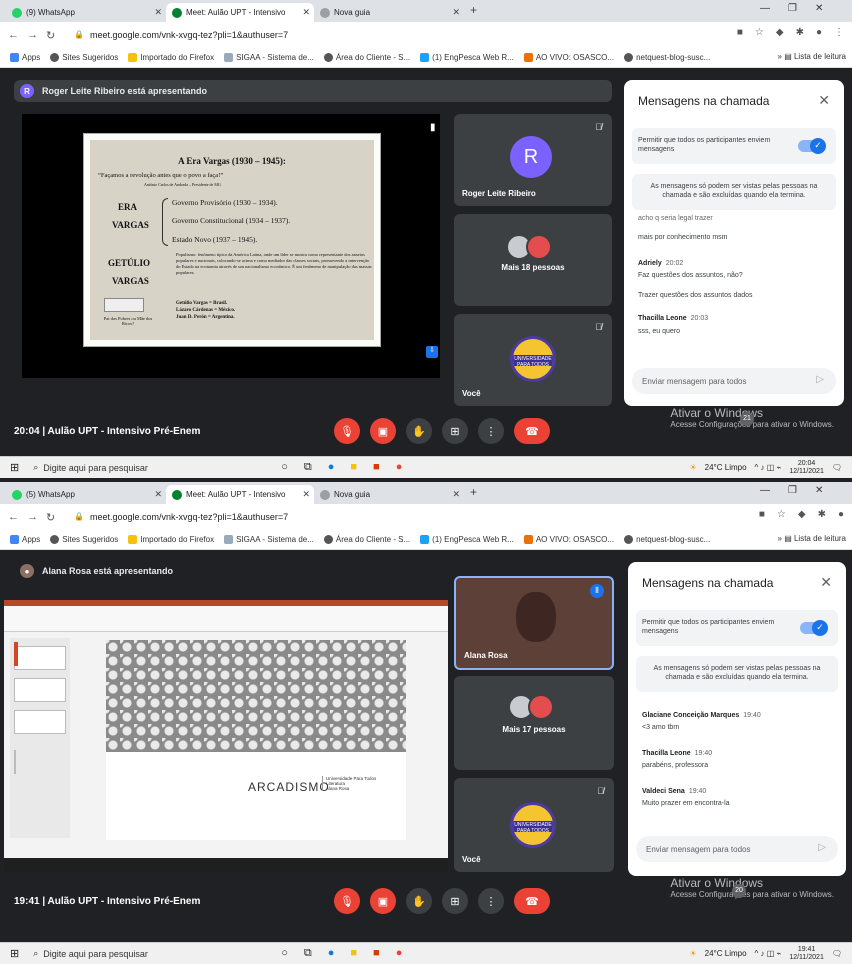  What do you see at coordinates (433, 127) in the screenshot?
I see `bookmark-icon: ▮` at bounding box center [433, 127].